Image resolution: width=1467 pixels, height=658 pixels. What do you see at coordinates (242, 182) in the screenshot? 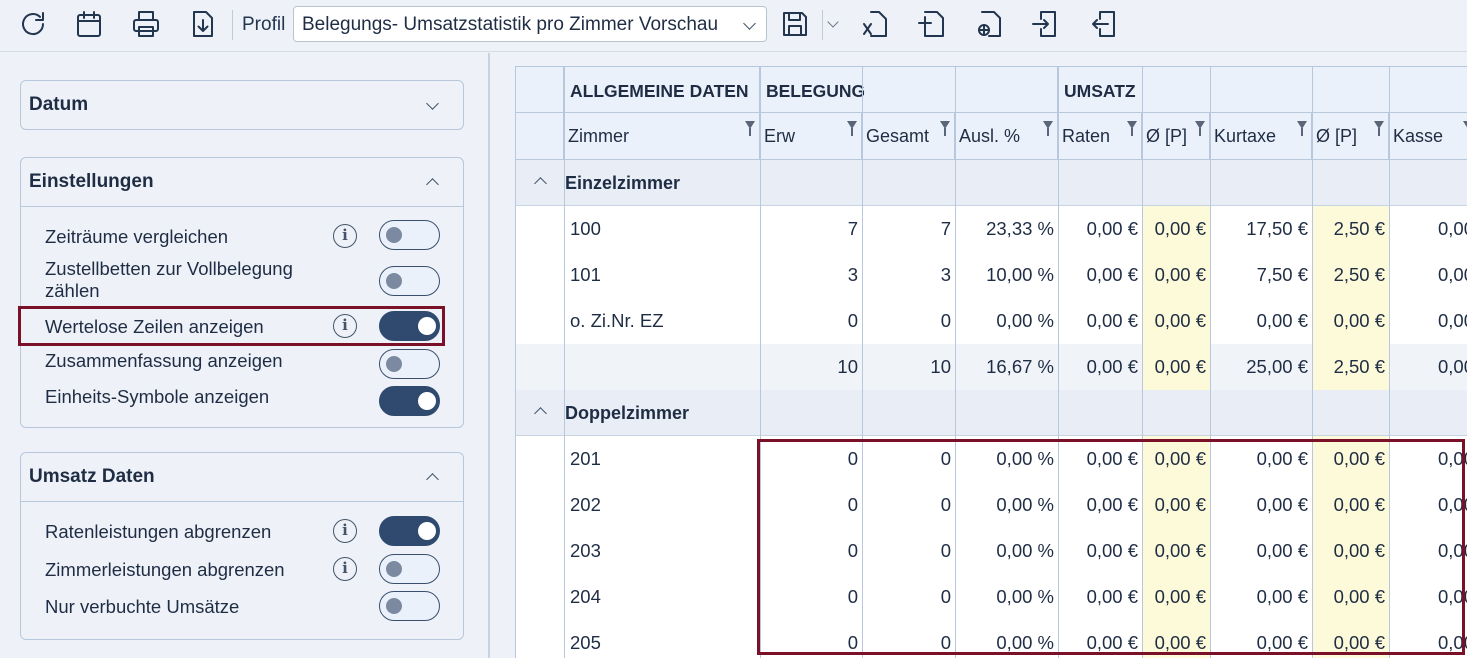
I see `einstellungen-header: Einstellungen` at bounding box center [242, 182].